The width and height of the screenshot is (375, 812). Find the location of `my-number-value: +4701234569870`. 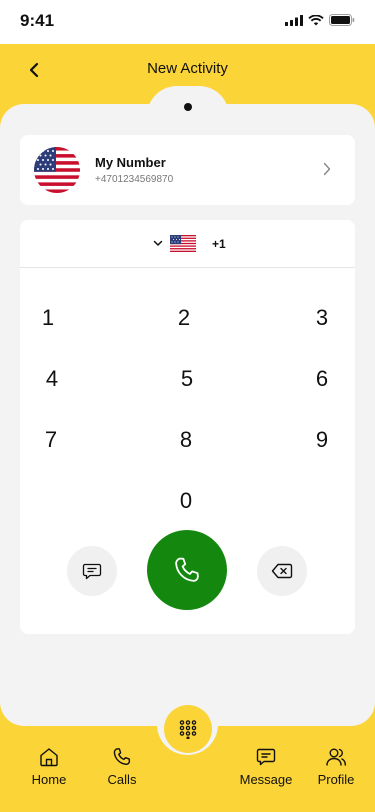

my-number-value: +4701234569870 is located at coordinates (134, 179).